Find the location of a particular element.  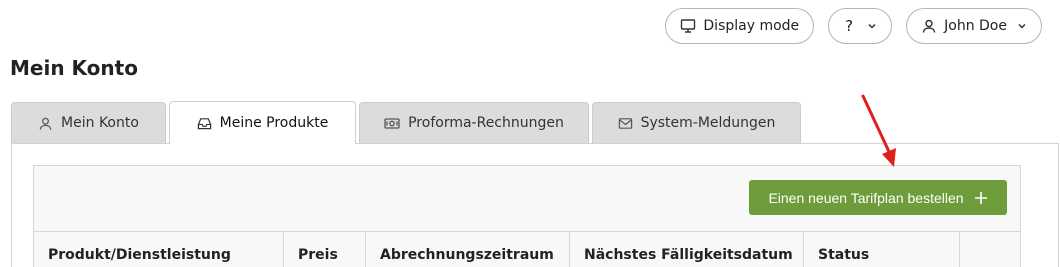

tab-label: Proforma-Rechnungen is located at coordinates (486, 123).